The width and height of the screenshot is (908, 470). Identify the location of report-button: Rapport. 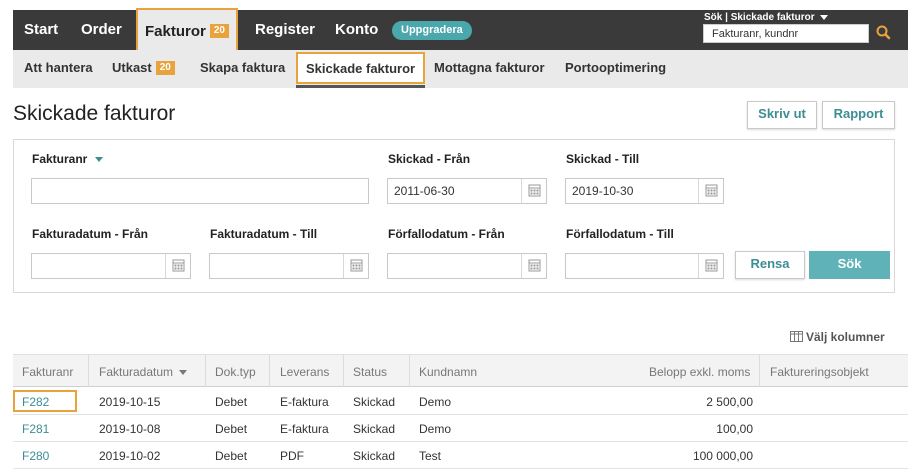
(858, 115).